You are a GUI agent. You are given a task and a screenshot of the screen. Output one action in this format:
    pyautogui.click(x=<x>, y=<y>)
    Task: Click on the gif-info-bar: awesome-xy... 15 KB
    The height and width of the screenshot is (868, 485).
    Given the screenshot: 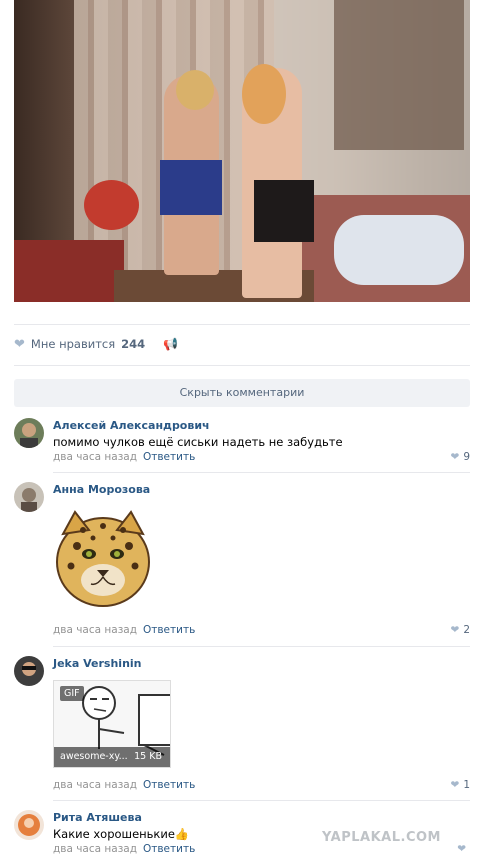 What is the action you would take?
    pyautogui.click(x=112, y=757)
    